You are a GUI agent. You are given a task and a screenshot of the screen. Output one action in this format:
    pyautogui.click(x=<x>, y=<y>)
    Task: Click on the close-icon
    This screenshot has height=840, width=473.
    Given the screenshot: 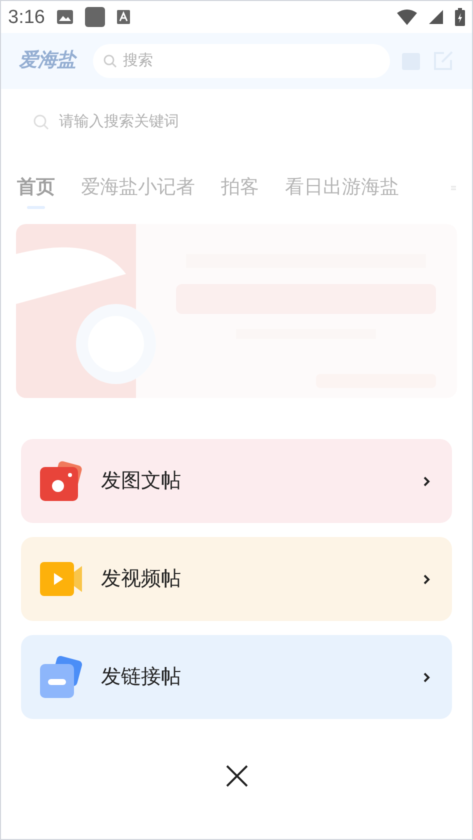 What is the action you would take?
    pyautogui.click(x=237, y=776)
    